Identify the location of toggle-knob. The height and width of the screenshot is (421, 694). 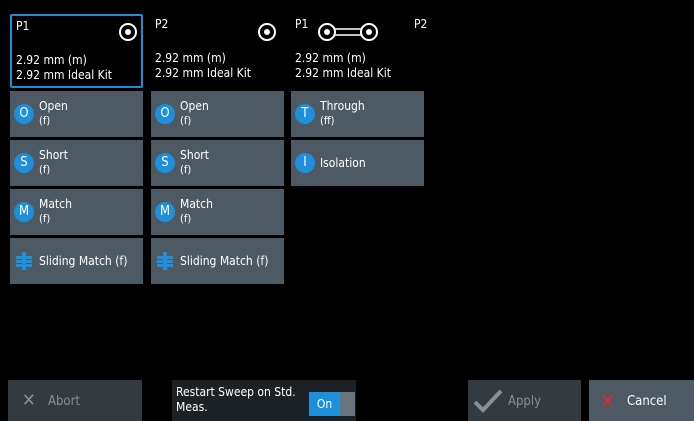
(347, 404).